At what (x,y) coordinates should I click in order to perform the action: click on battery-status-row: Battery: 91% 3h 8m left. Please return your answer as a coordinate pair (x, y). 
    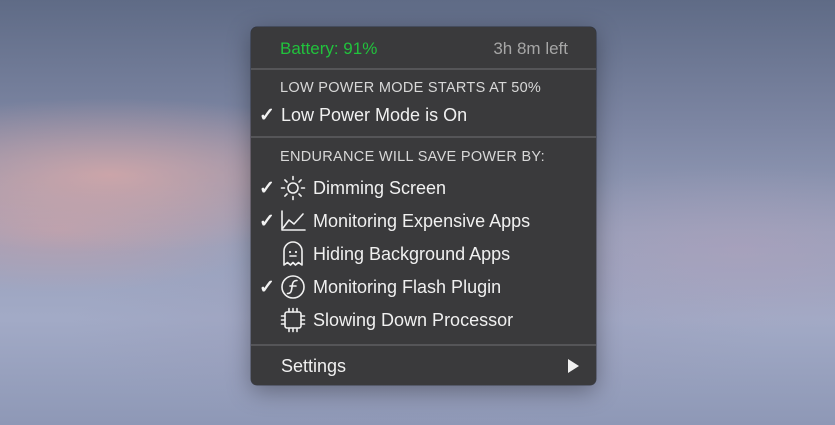
    Looking at the image, I should click on (423, 49).